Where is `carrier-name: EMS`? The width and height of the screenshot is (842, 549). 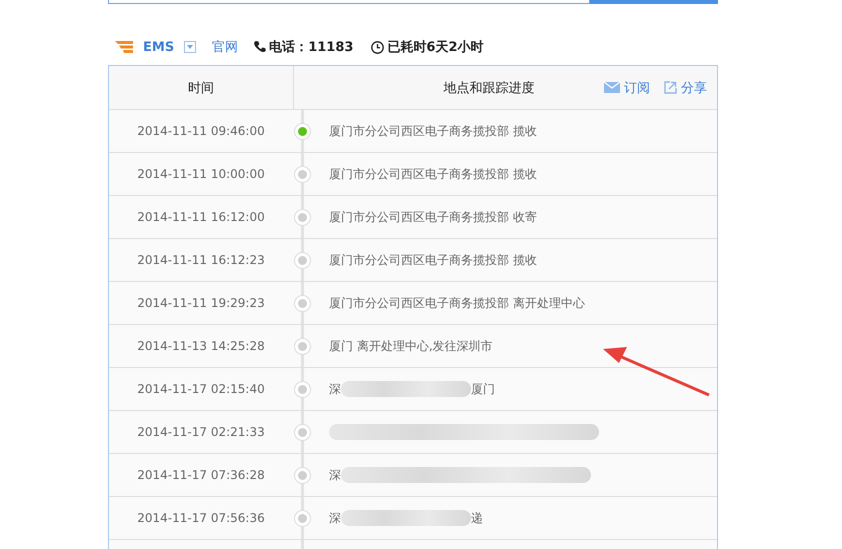
carrier-name: EMS is located at coordinates (158, 47).